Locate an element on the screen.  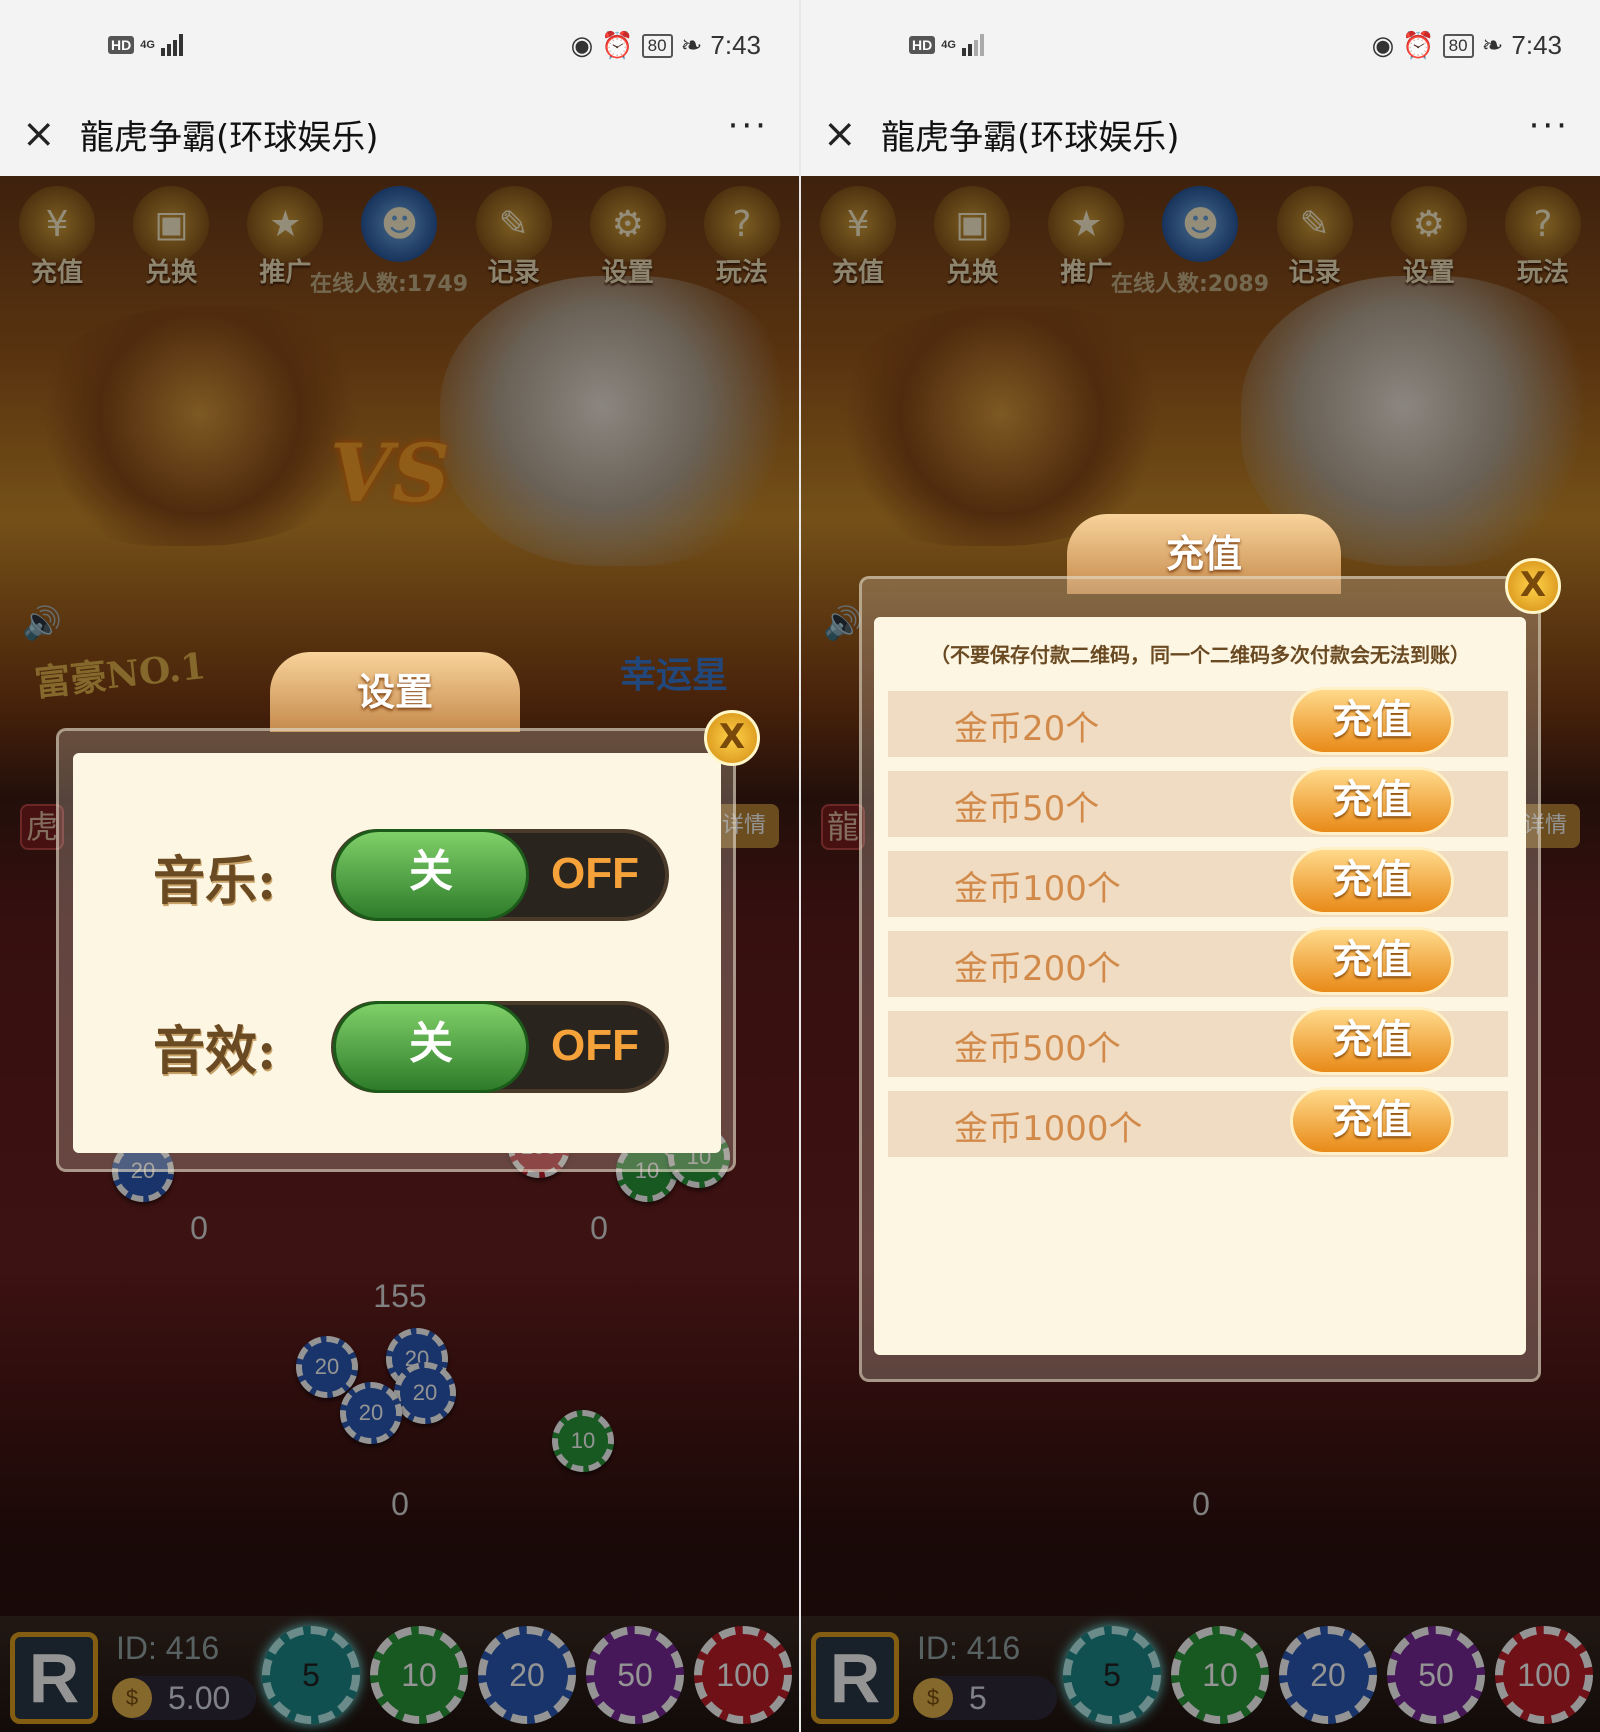
package-label: 金币50个 is located at coordinates (1027, 809).